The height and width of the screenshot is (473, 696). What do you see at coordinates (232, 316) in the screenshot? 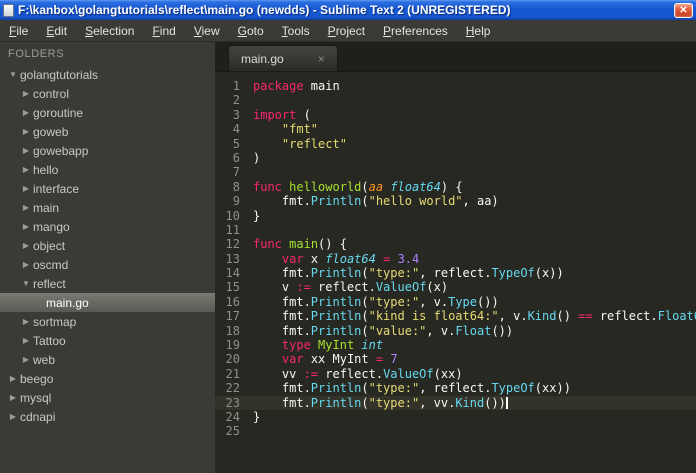
I see `line-number: 17` at bounding box center [232, 316].